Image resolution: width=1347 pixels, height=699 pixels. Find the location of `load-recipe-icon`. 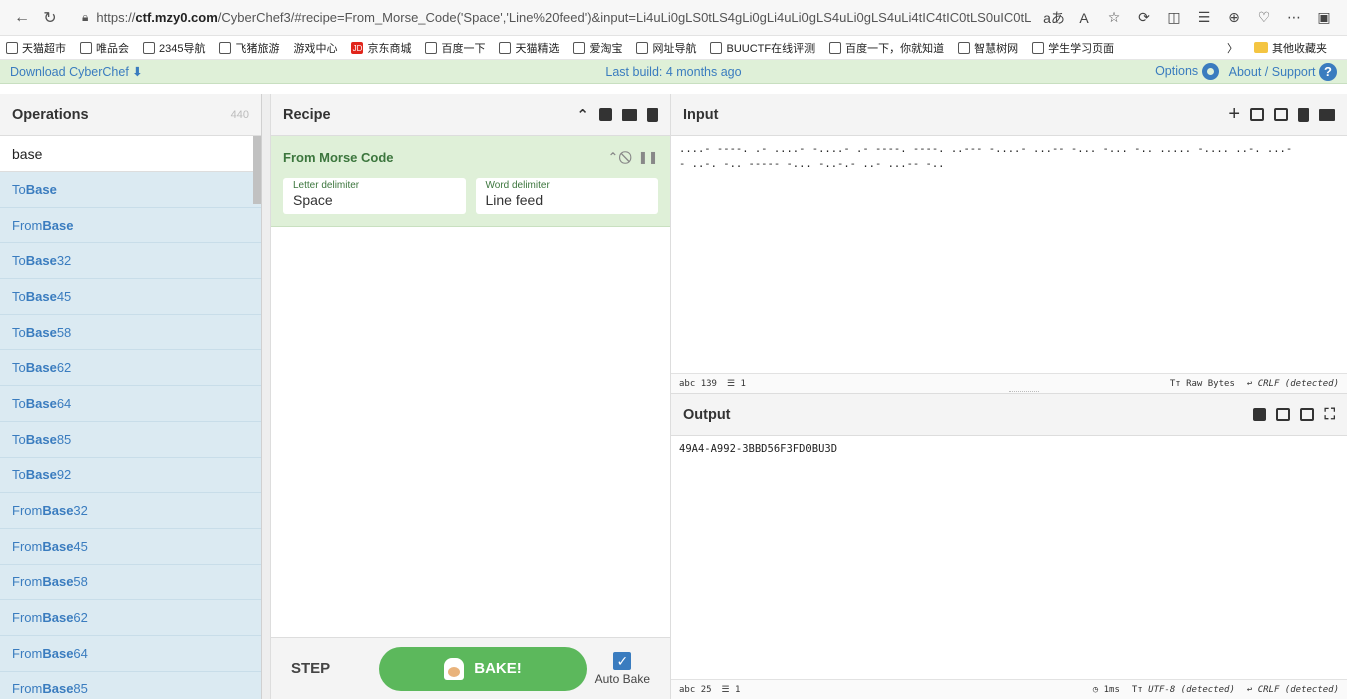

load-recipe-icon is located at coordinates (629, 114).